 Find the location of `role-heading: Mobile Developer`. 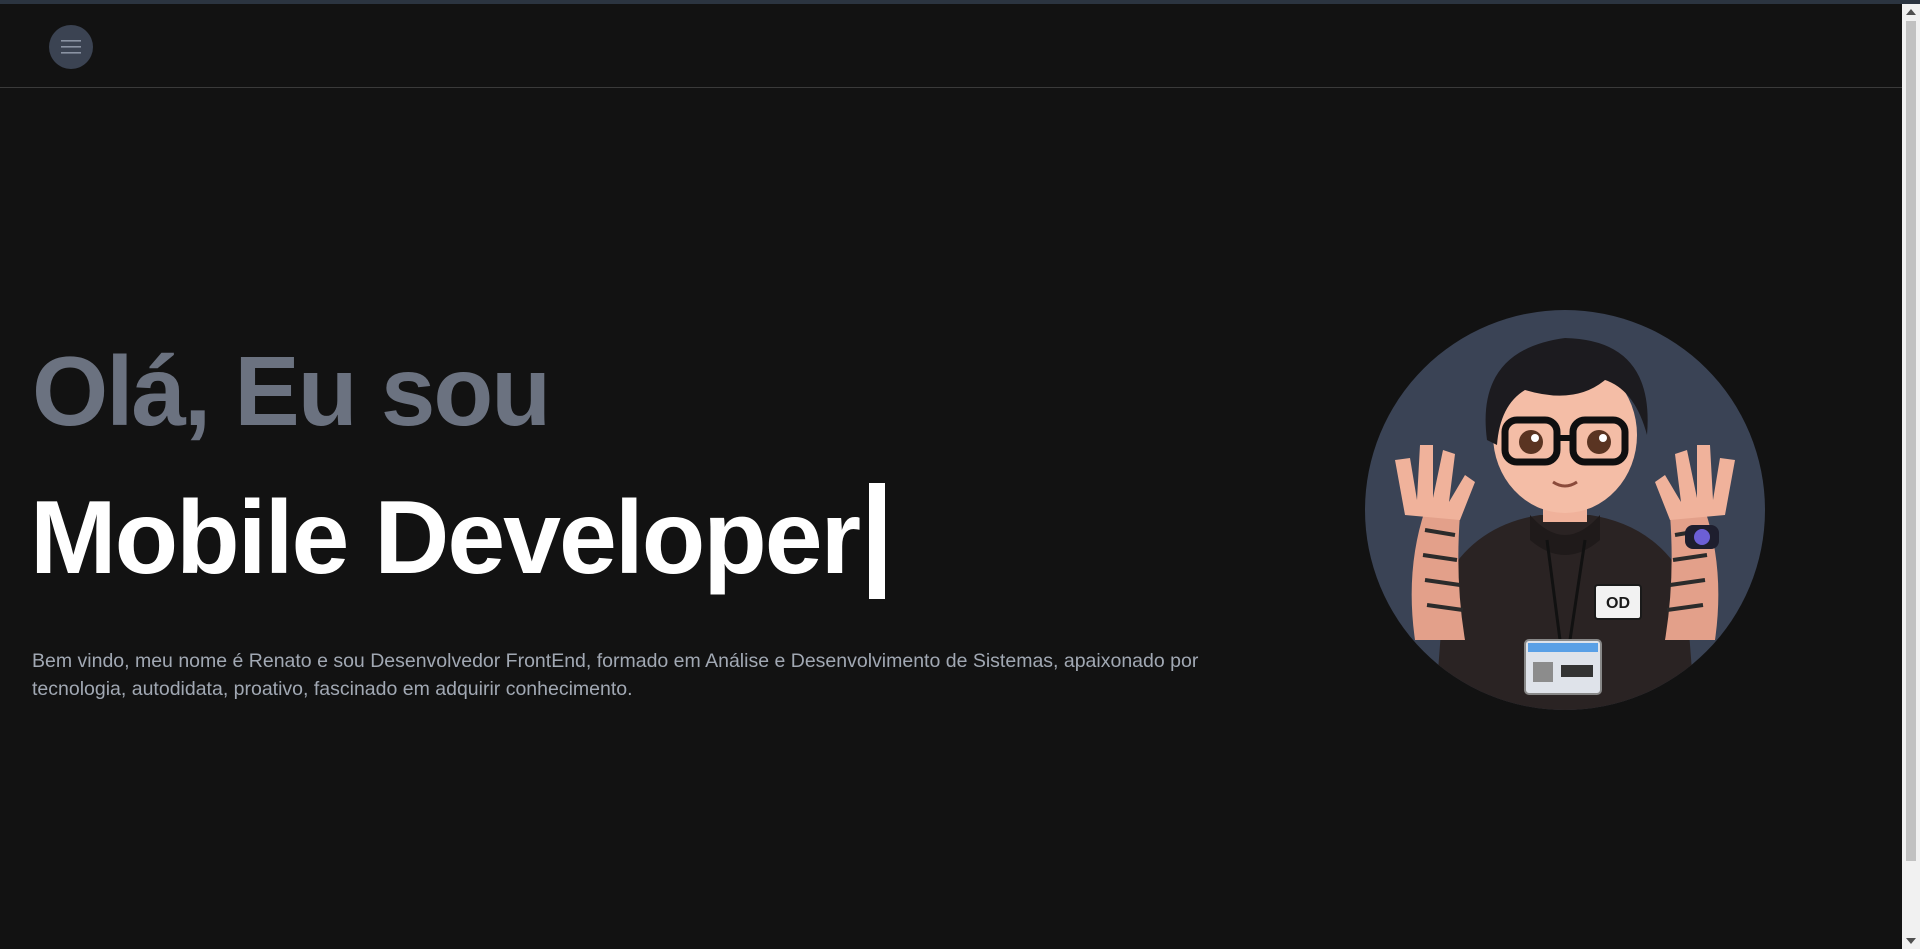

role-heading: Mobile Developer is located at coordinates (458, 538).